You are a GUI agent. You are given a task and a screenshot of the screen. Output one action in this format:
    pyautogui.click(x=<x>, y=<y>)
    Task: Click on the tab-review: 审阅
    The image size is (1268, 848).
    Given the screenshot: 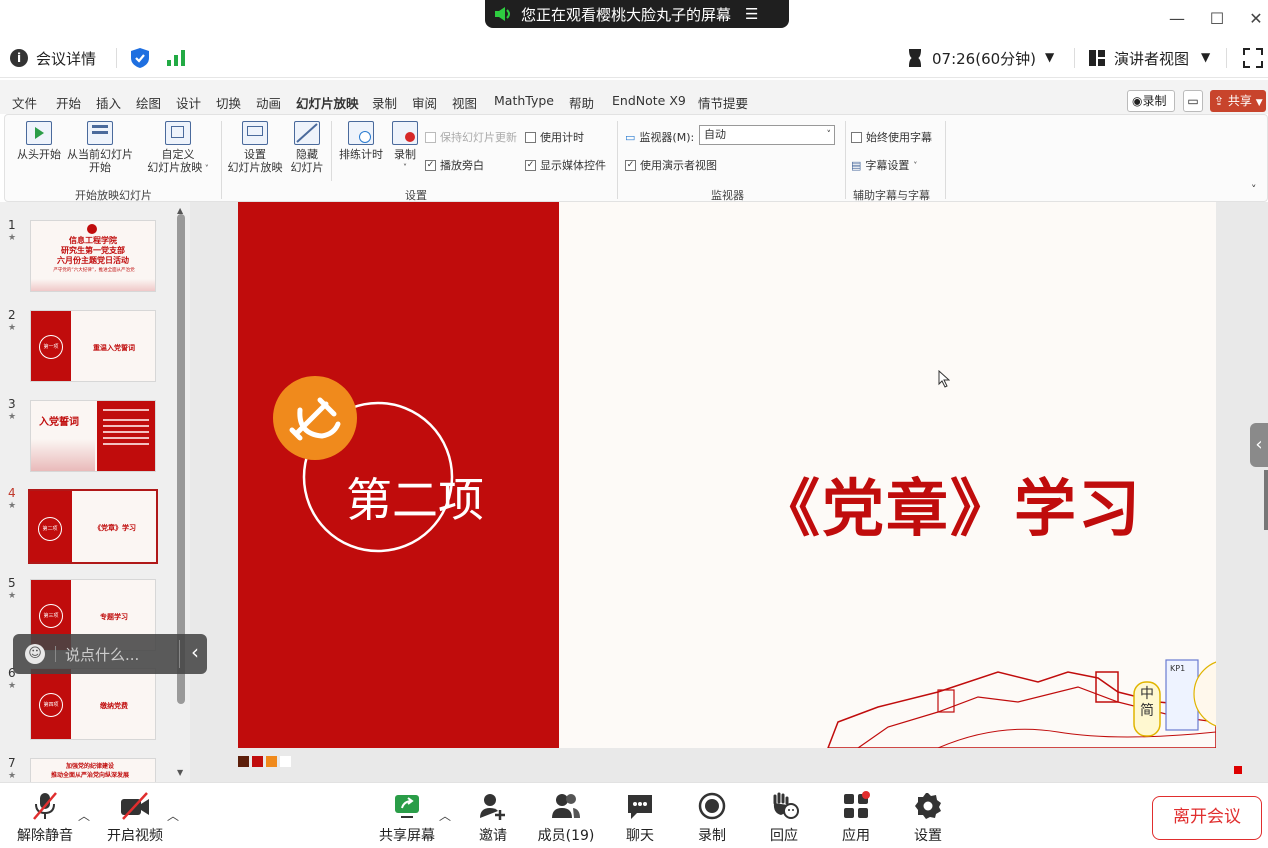 What is the action you would take?
    pyautogui.click(x=424, y=102)
    